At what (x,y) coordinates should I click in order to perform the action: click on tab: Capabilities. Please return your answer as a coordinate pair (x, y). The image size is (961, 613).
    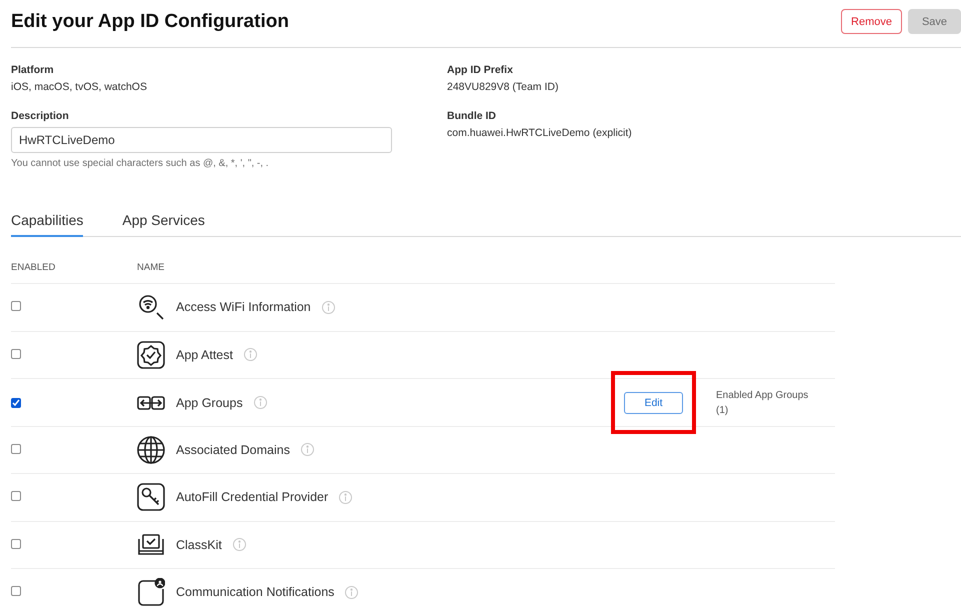
    Looking at the image, I should click on (47, 224).